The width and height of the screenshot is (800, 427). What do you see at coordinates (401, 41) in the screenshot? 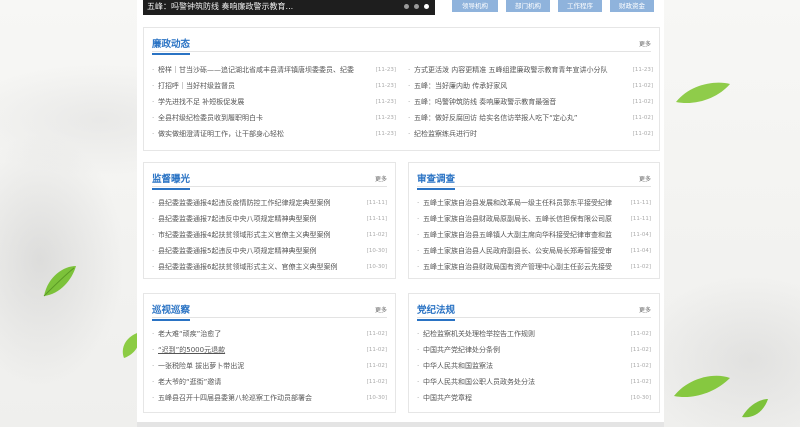
I see `panel-header: 廉政动态 更多` at bounding box center [401, 41].